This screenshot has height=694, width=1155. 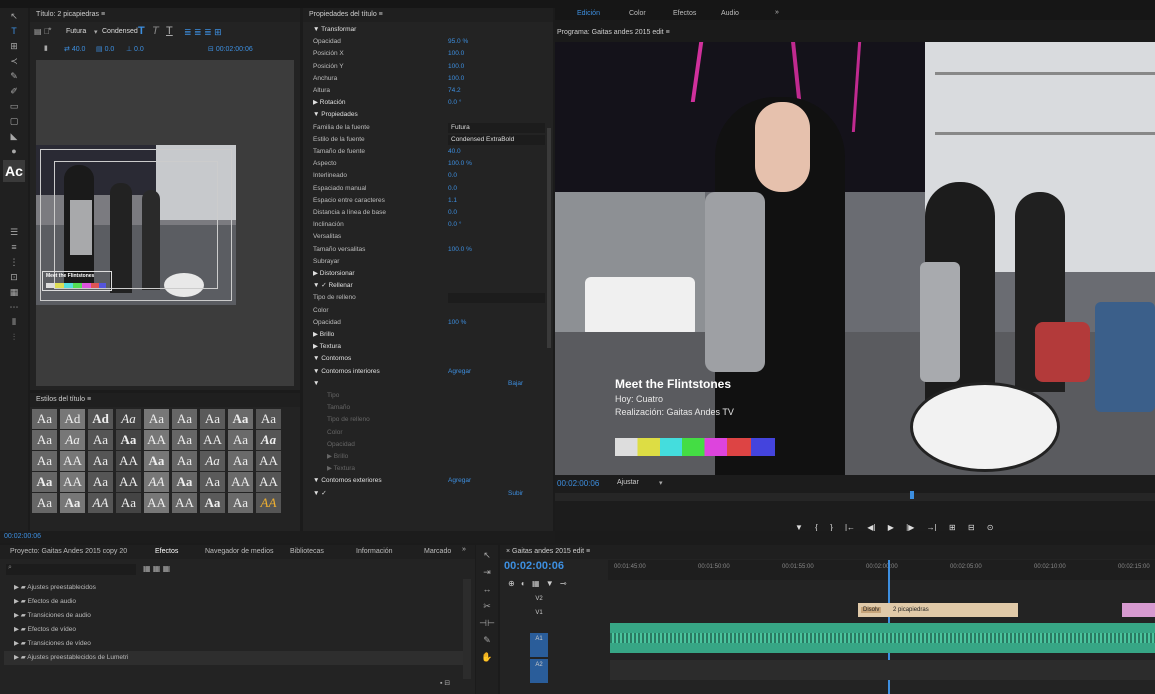 What do you see at coordinates (14, 171) in the screenshot?
I see `text-style-icon: Ac` at bounding box center [14, 171].